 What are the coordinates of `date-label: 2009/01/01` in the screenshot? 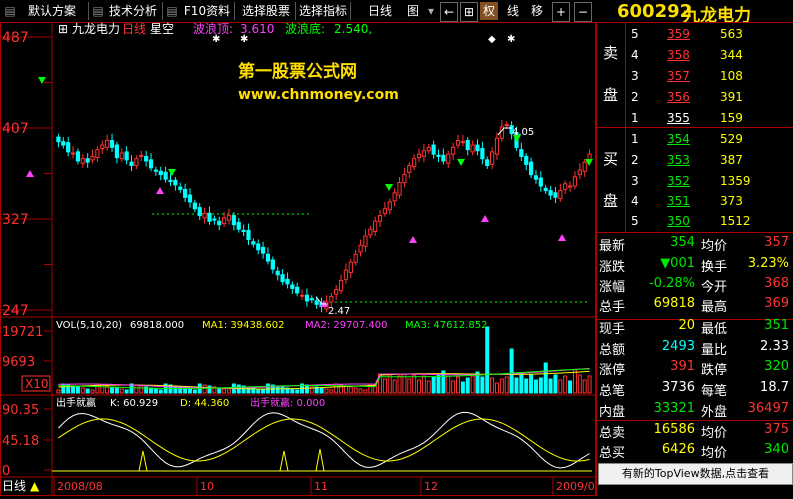 It's located at (576, 486).